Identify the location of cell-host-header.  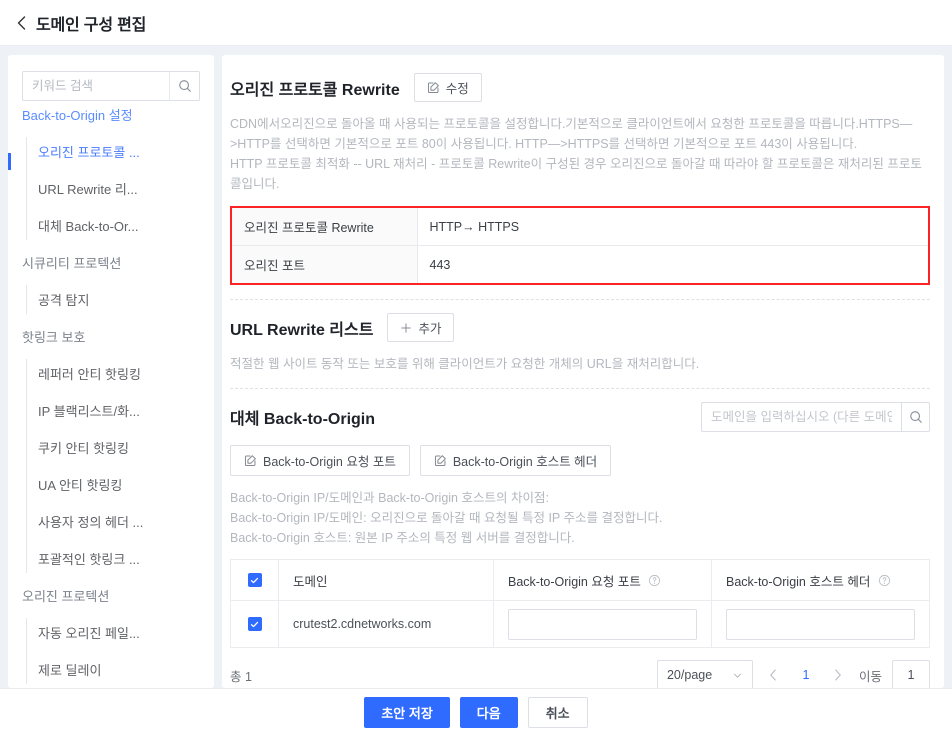
(820, 624).